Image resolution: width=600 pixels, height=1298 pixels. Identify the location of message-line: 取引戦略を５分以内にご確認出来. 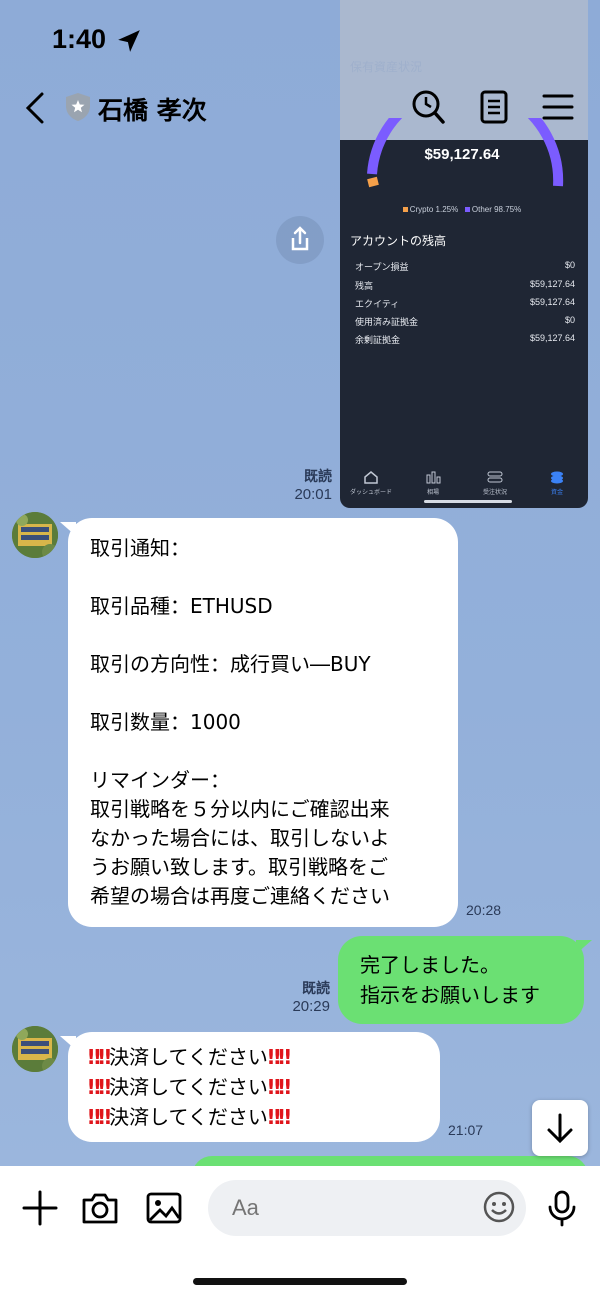
(240, 809).